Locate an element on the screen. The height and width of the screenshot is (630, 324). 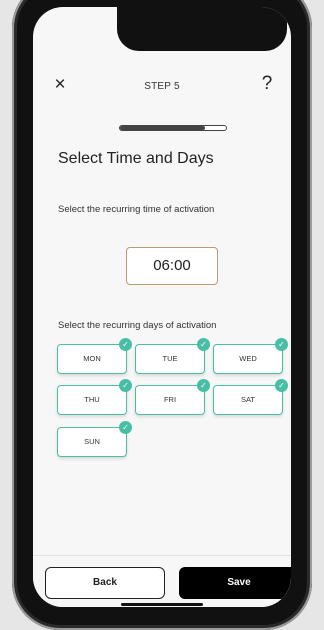
day-label: WED is located at coordinates (248, 358).